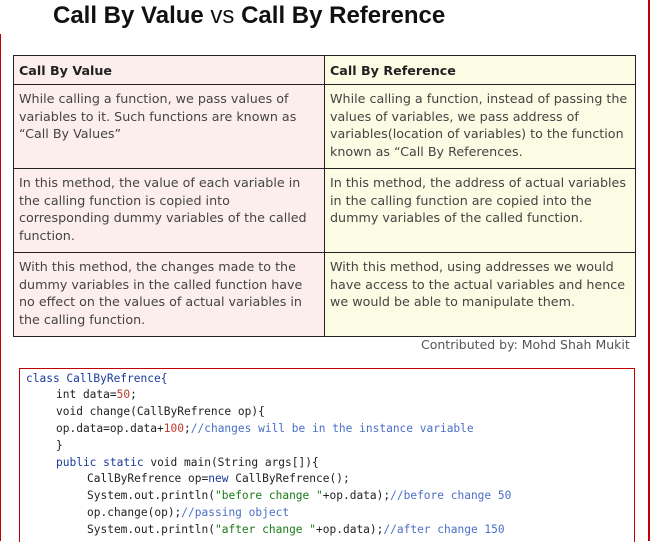  I want to click on code-line: op.change(op);//passing object, so click(188, 513).